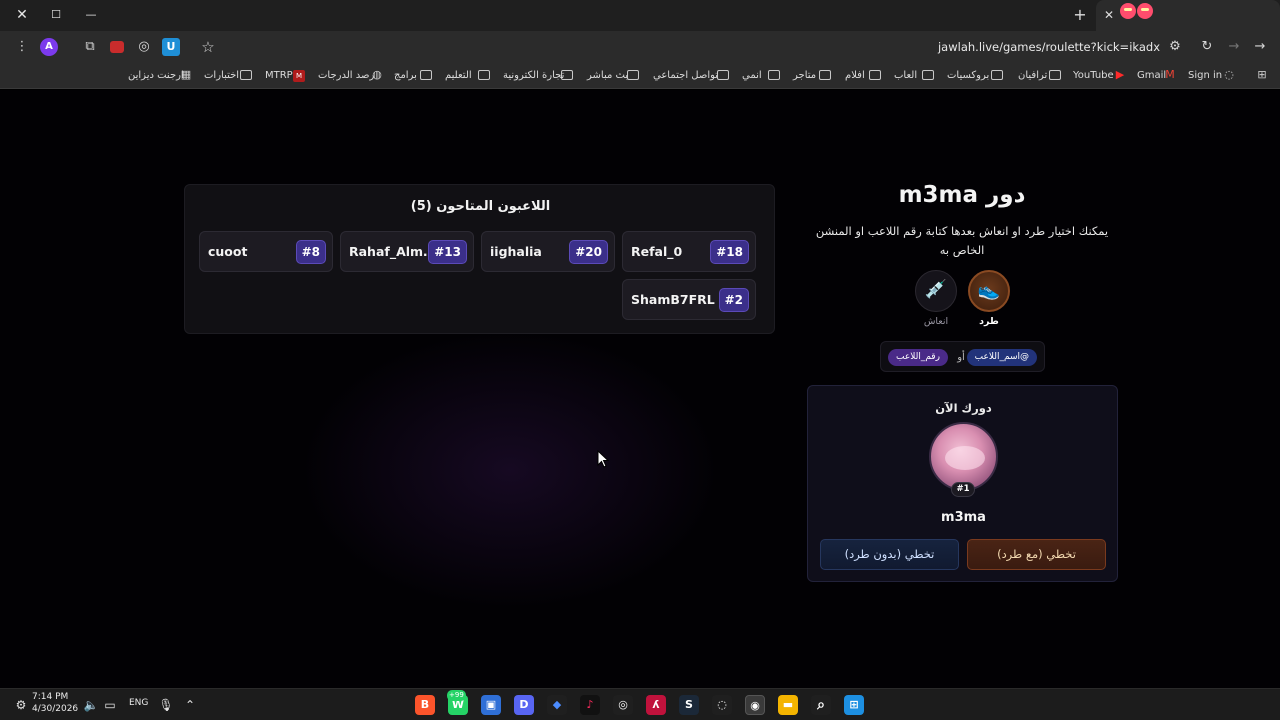  I want to click on skip-without-kick-button: تخطي (بدون طرد), so click(889, 554).